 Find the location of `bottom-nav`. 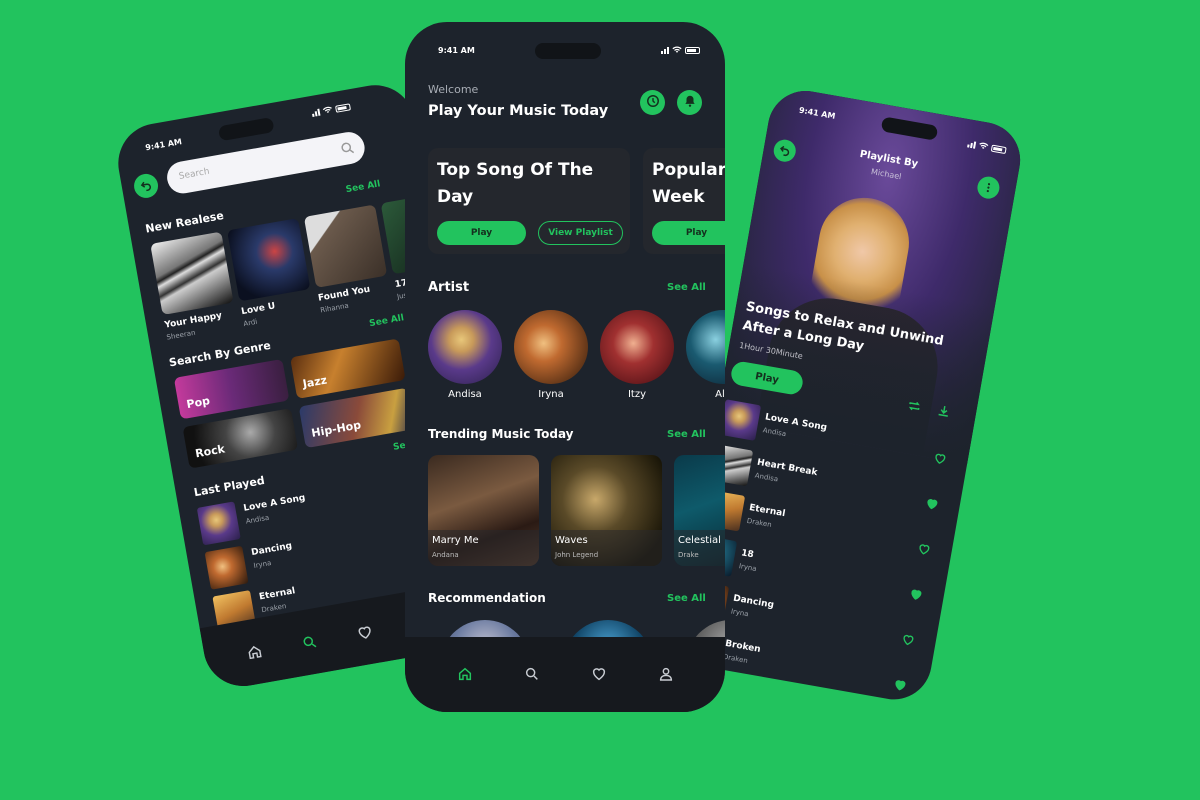

bottom-nav is located at coordinates (565, 674).